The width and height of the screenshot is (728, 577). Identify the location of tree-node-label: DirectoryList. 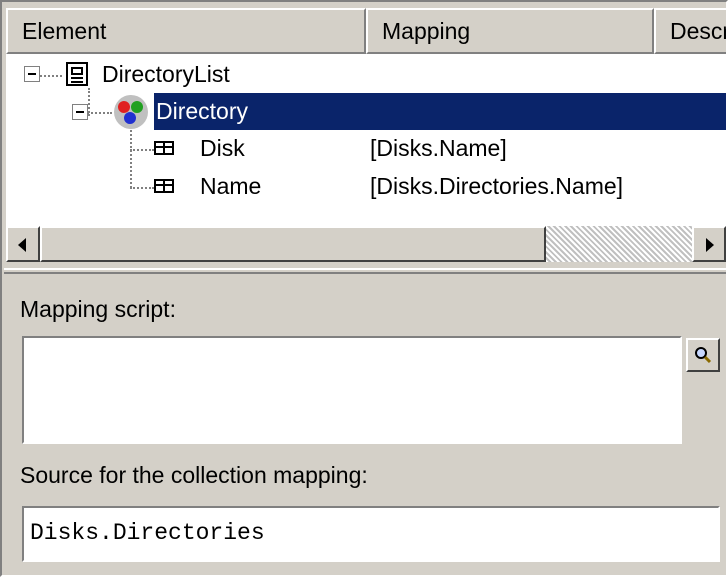
(166, 74).